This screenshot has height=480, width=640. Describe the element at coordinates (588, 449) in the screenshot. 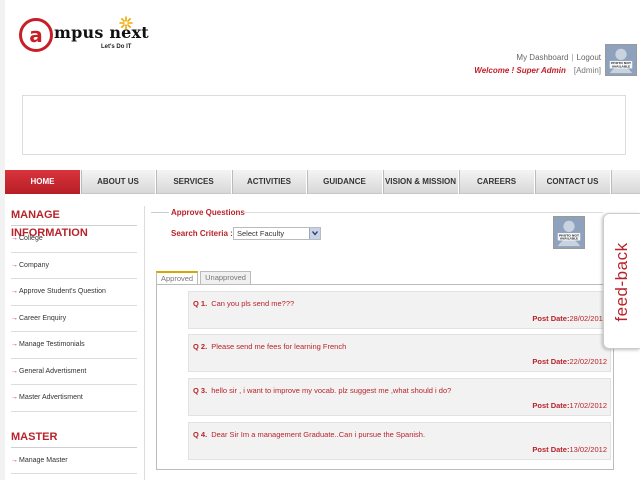

I see `post-date: 13/02/2012` at that location.